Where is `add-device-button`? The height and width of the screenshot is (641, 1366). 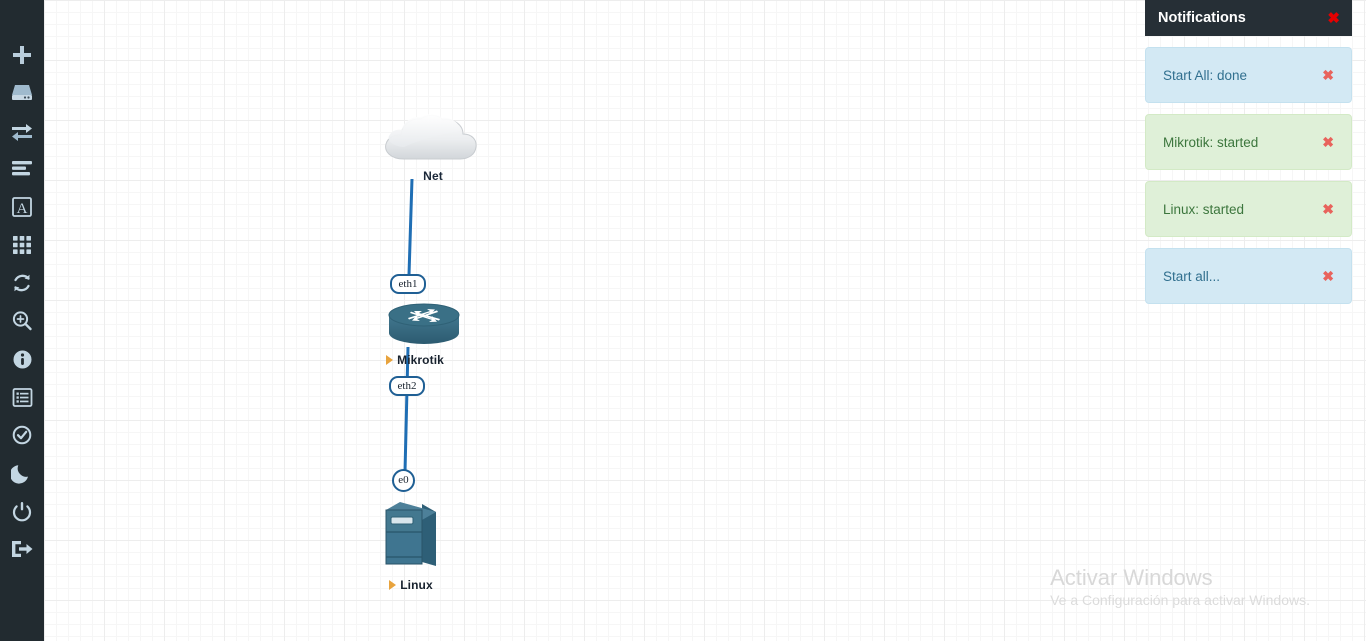 add-device-button is located at coordinates (22, 93).